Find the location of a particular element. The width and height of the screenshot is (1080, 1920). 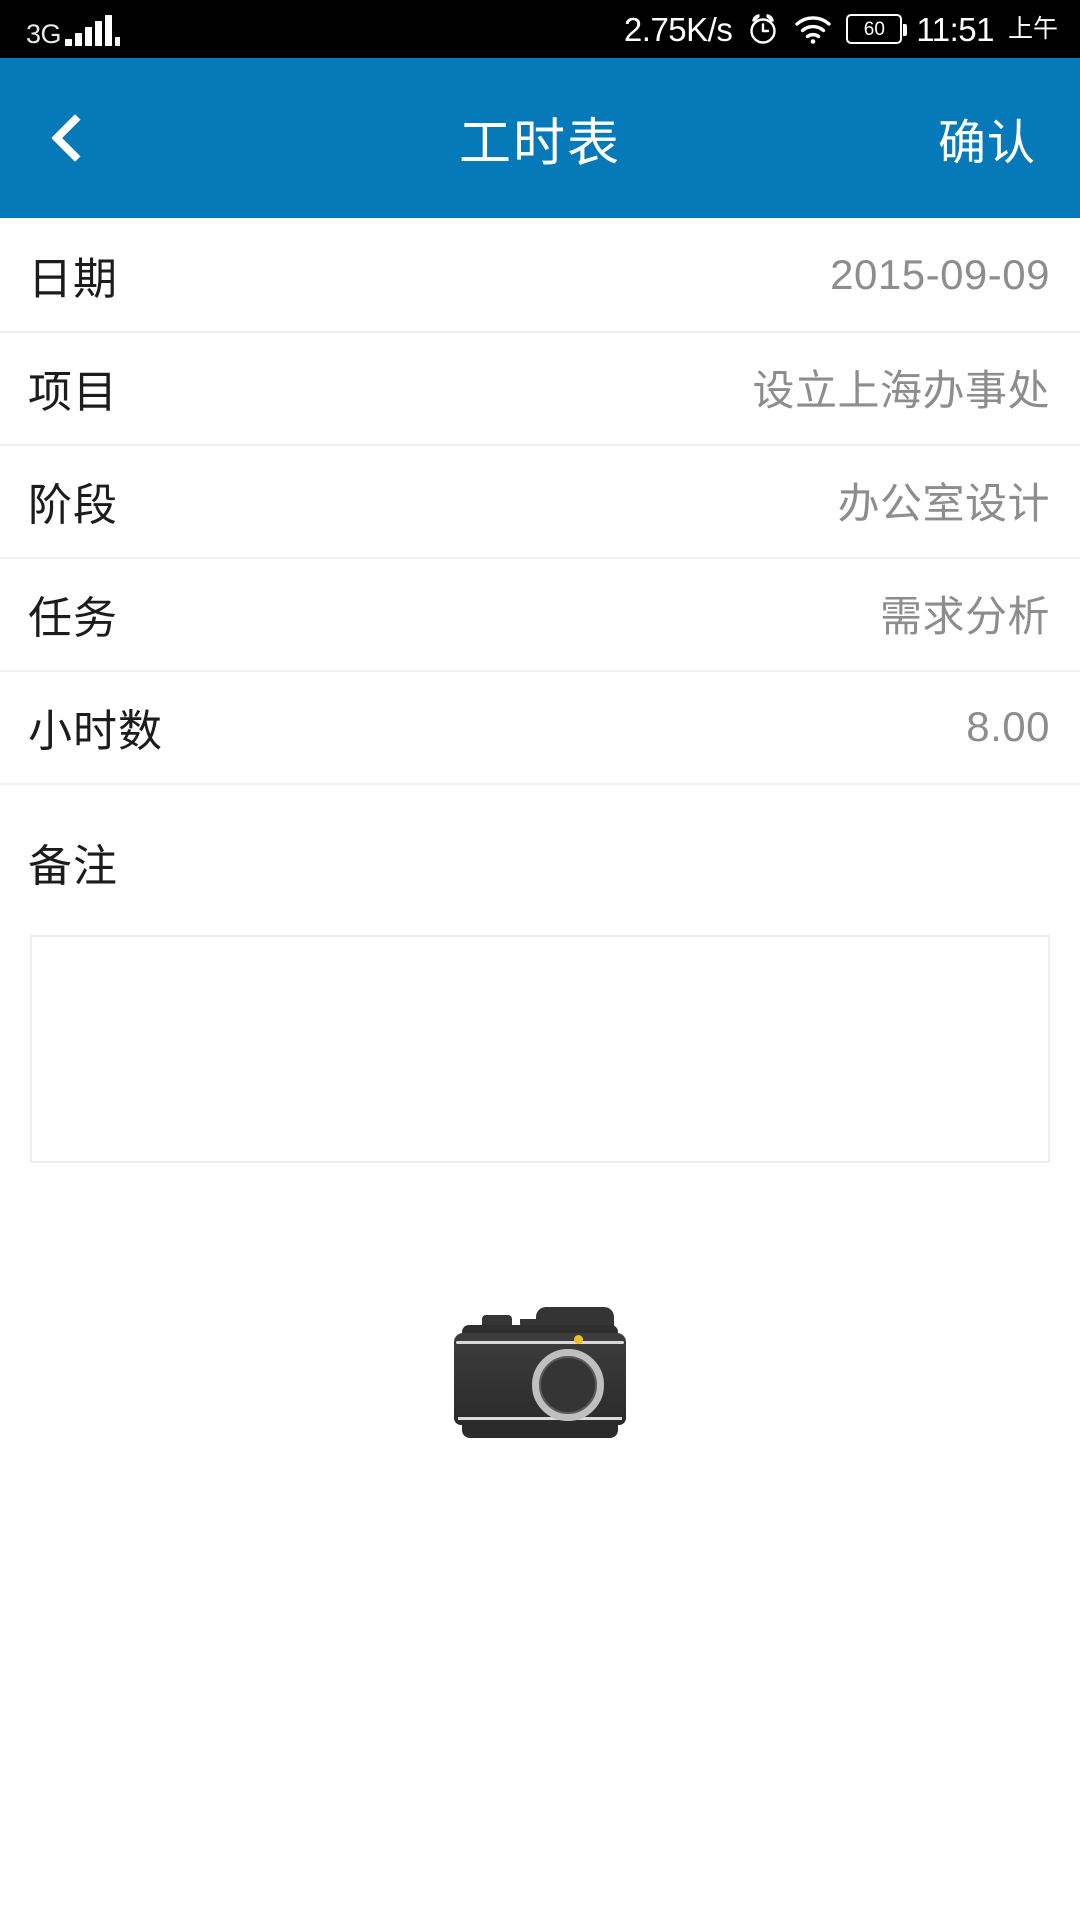

row-label: 日期 is located at coordinates (73, 279).